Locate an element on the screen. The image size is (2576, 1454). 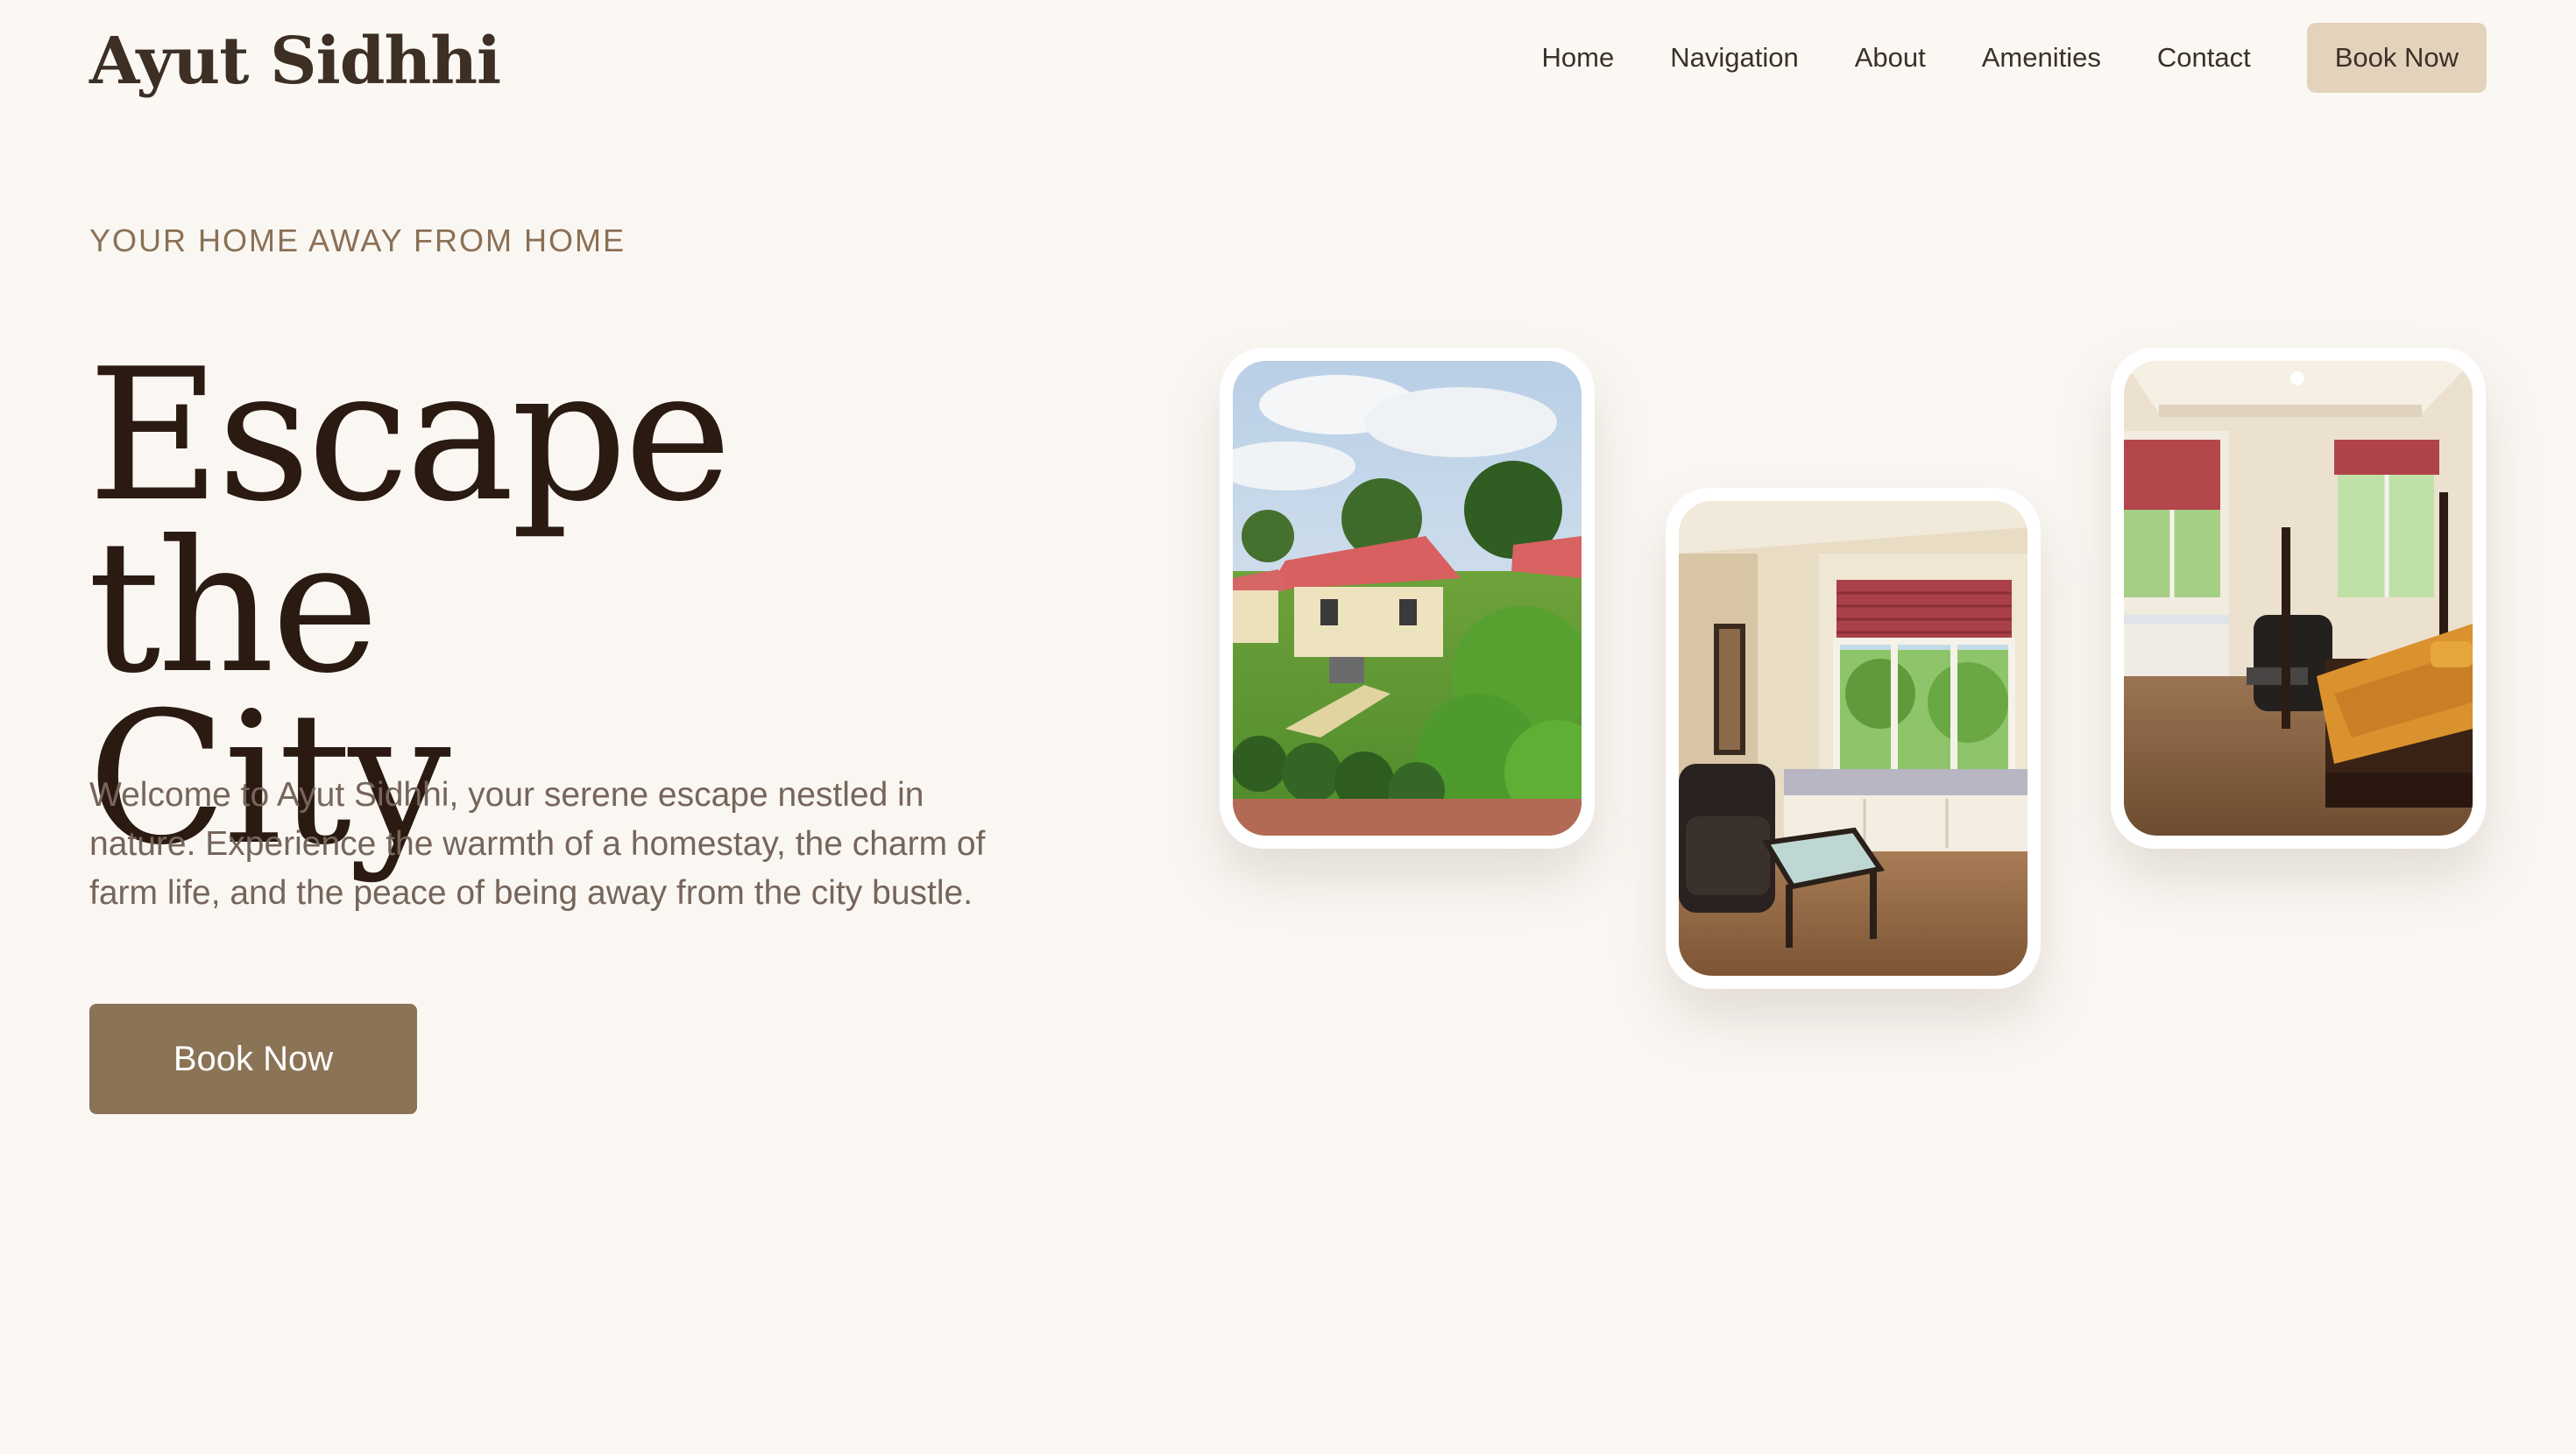
hero-headline-line-1: Escape the is located at coordinates (410, 522).